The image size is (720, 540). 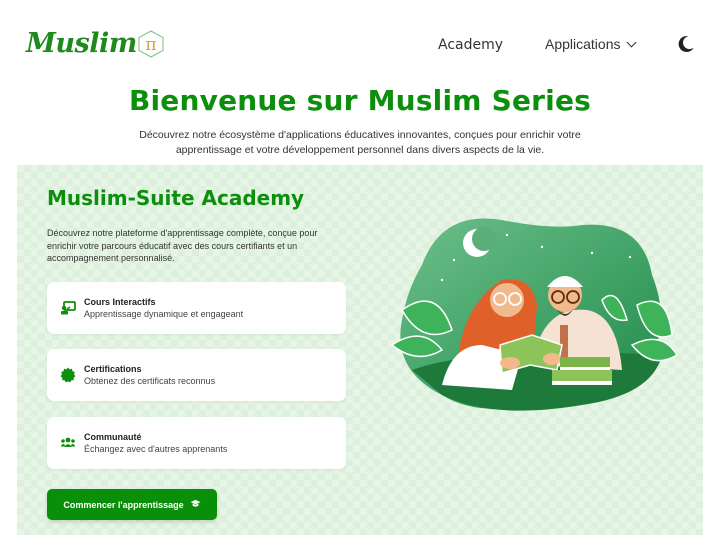 What do you see at coordinates (113, 437) in the screenshot?
I see `feature-title: Communauté` at bounding box center [113, 437].